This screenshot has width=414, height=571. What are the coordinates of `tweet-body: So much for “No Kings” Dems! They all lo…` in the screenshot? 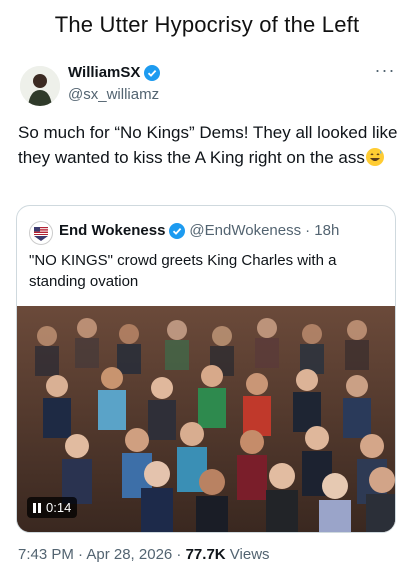 It's located at (208, 145).